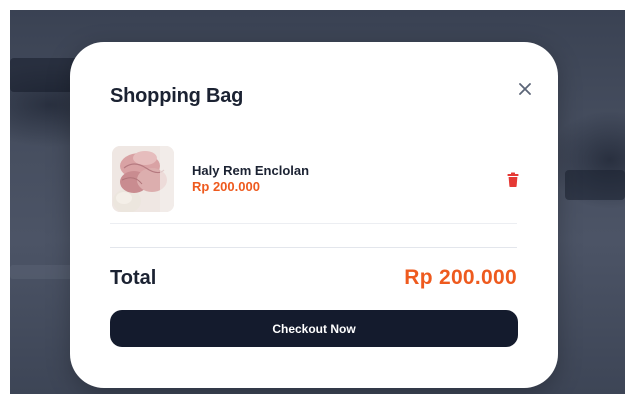 The width and height of the screenshot is (631, 394). What do you see at coordinates (314, 328) in the screenshot?
I see `checkout-button: Checkout Now` at bounding box center [314, 328].